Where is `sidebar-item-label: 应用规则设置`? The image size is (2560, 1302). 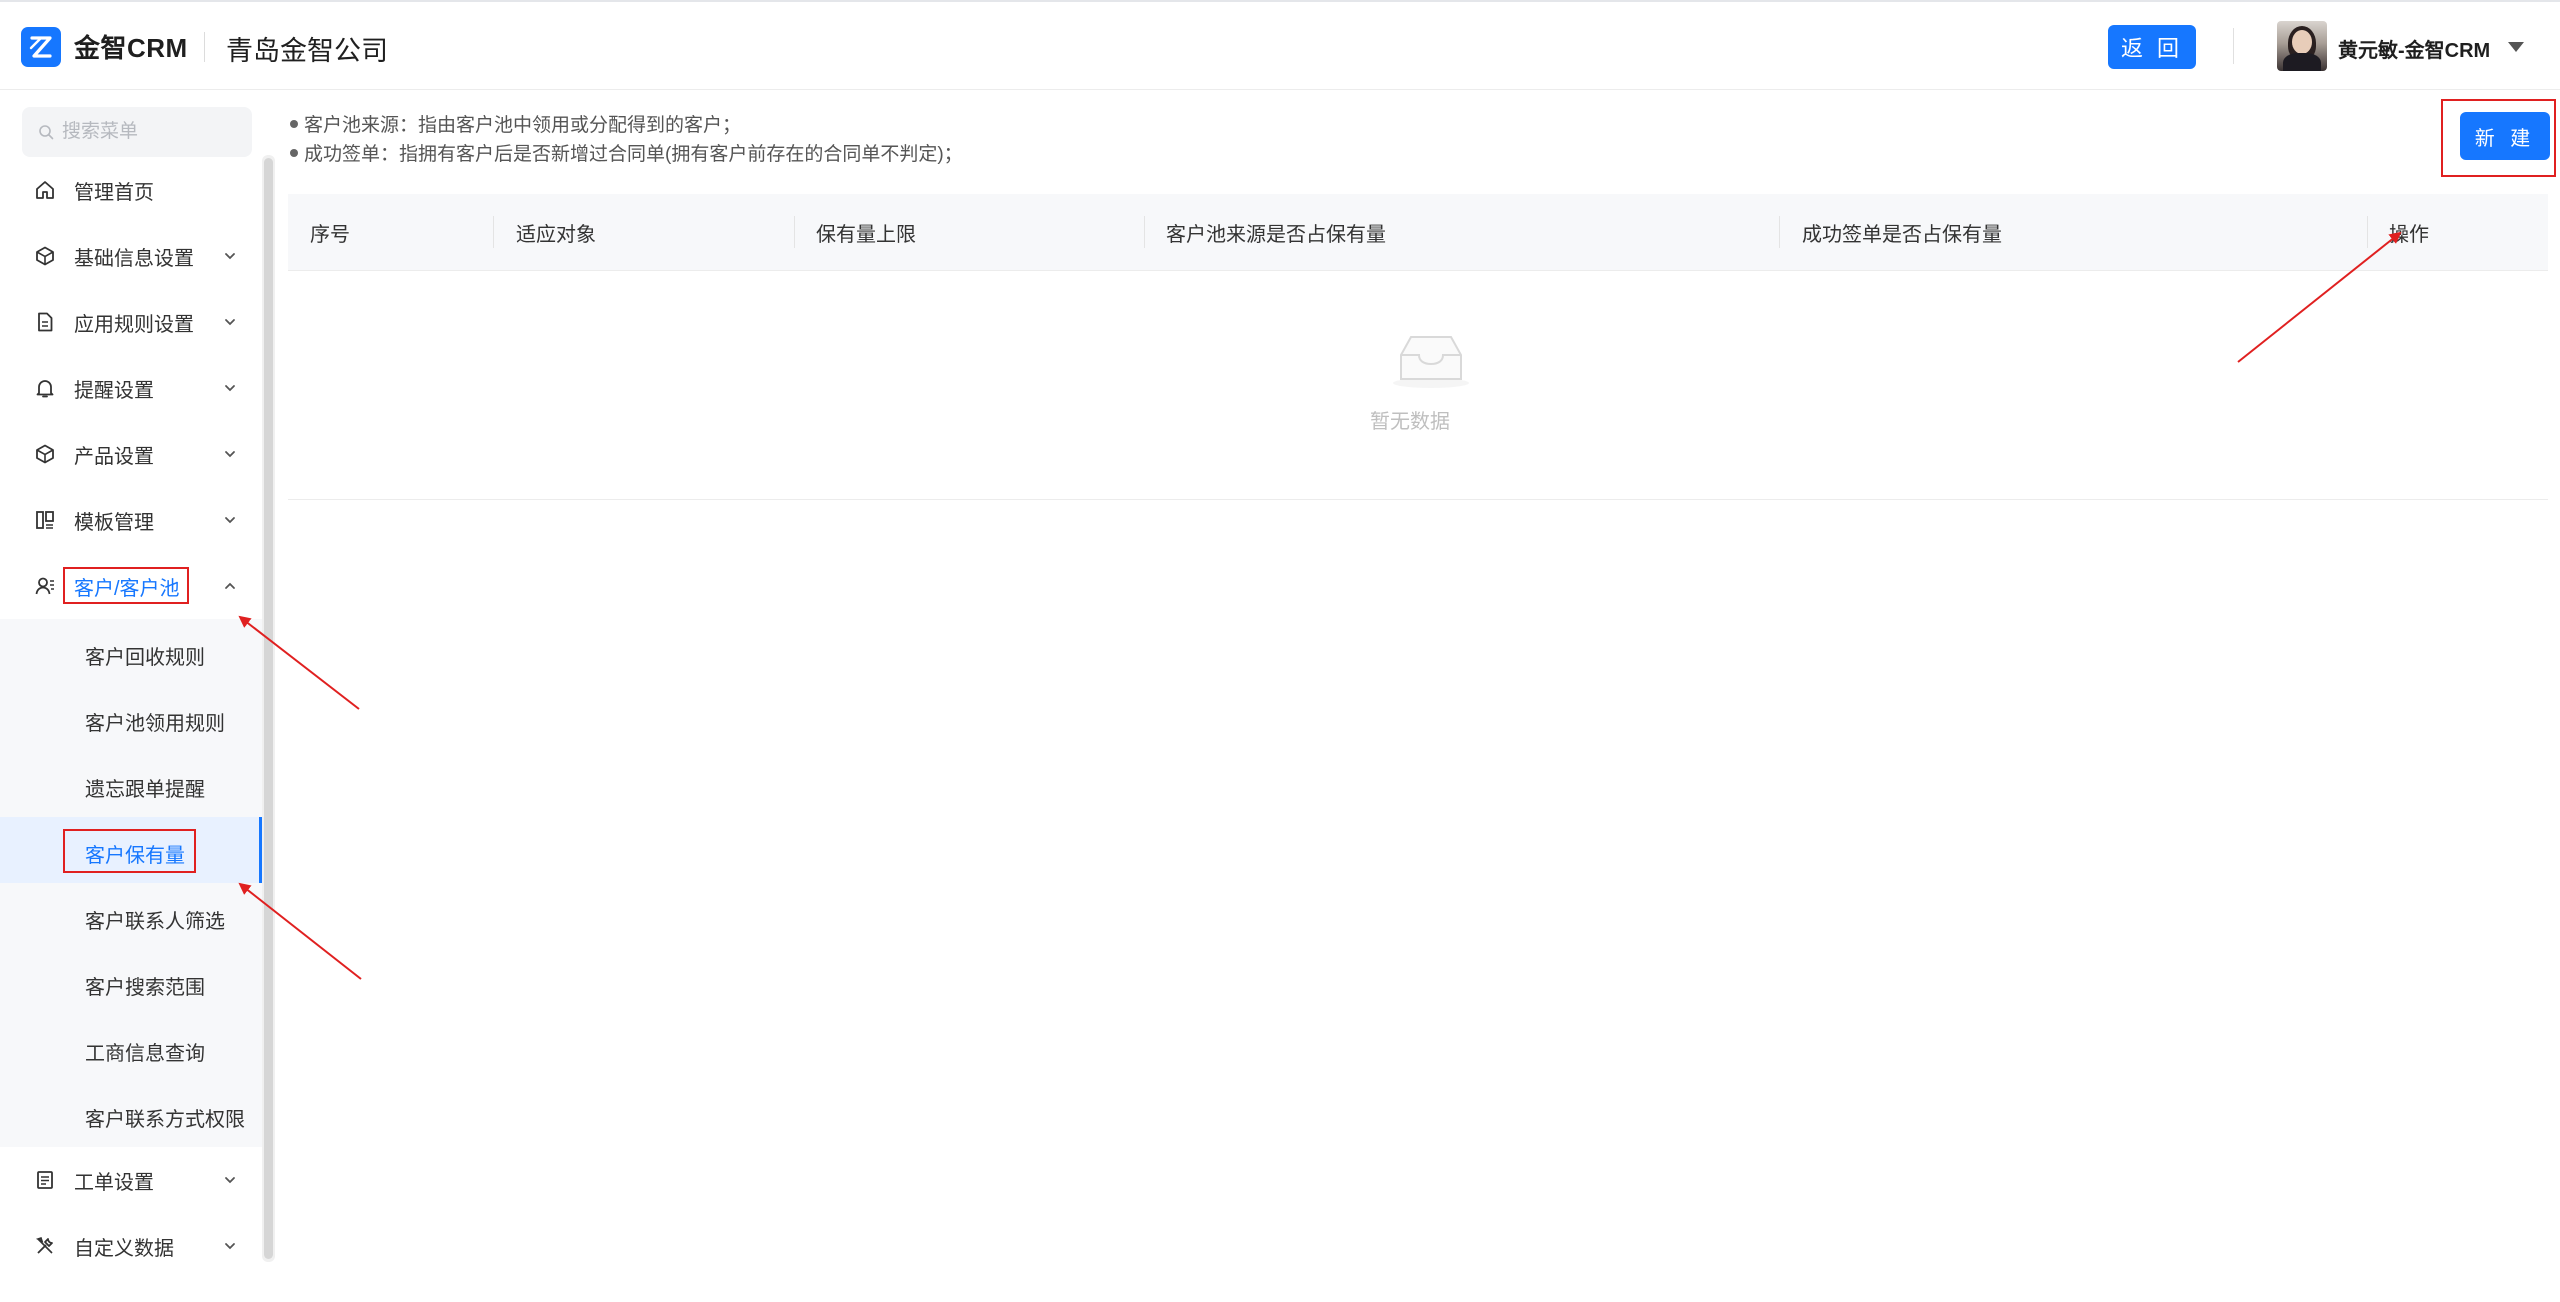 sidebar-item-label: 应用规则设置 is located at coordinates (134, 324).